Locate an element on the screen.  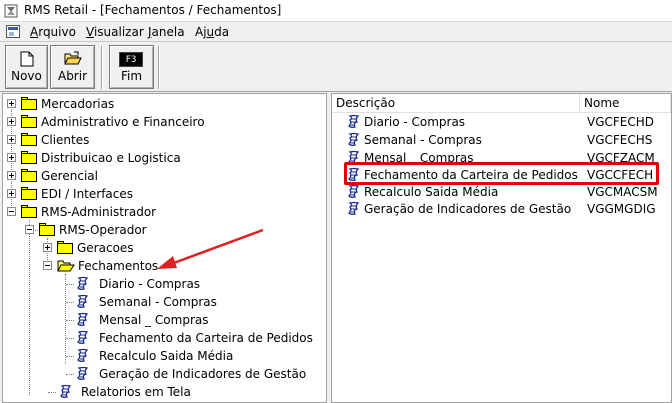
annotation-highlight-box is located at coordinates (501, 173).